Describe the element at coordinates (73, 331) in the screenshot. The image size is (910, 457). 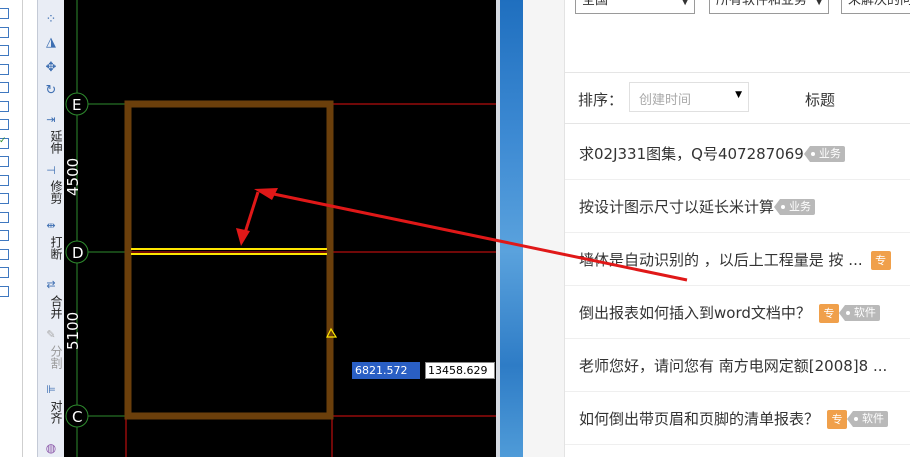
I see `dimension-5100: 5100` at that location.